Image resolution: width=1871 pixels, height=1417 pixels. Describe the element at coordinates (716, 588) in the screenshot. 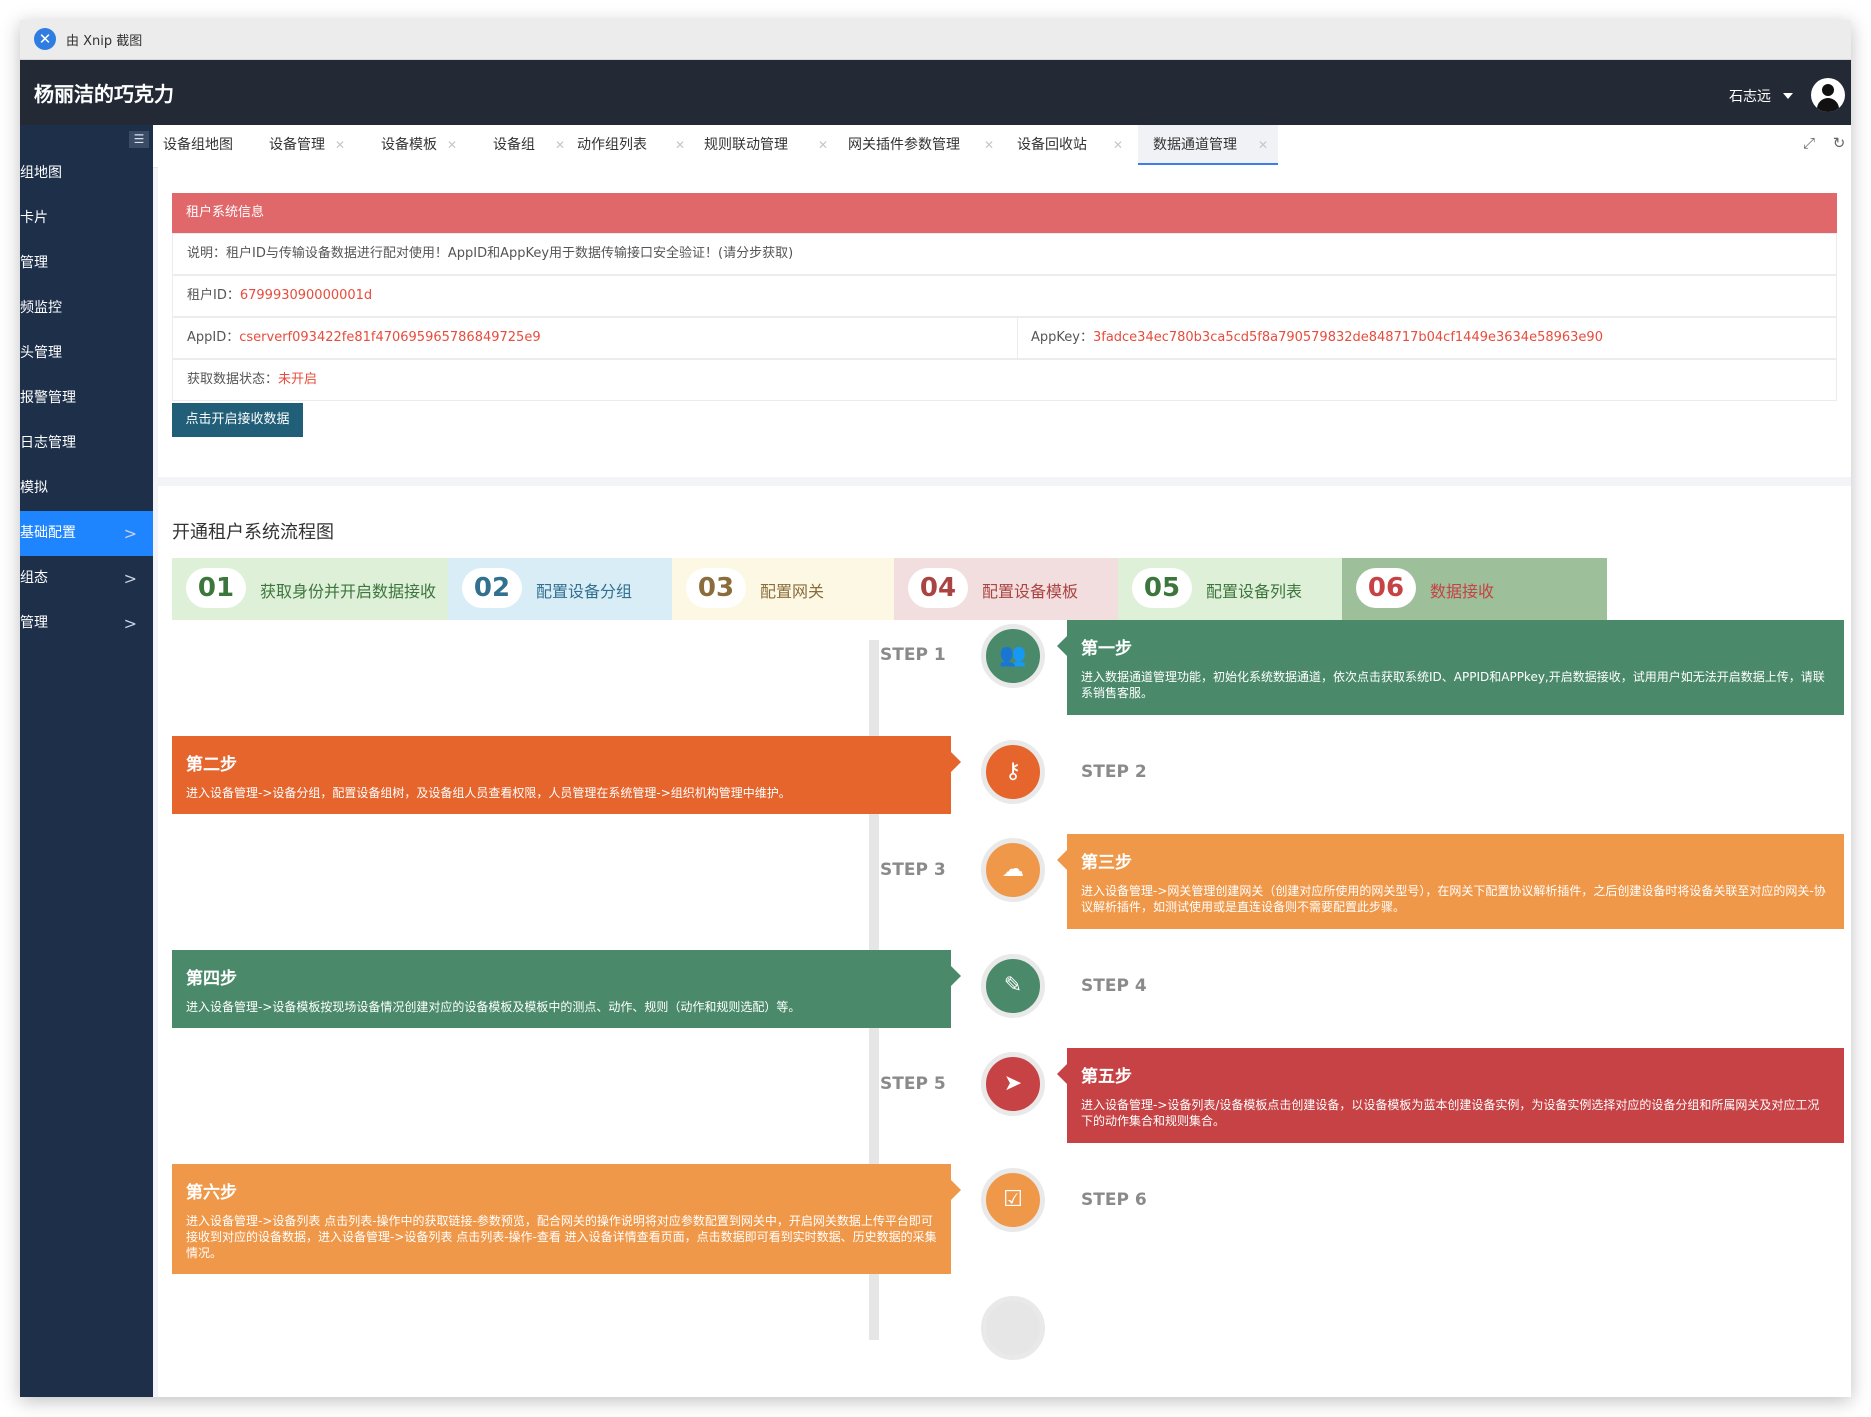

I see `flow-step-num: 03` at that location.